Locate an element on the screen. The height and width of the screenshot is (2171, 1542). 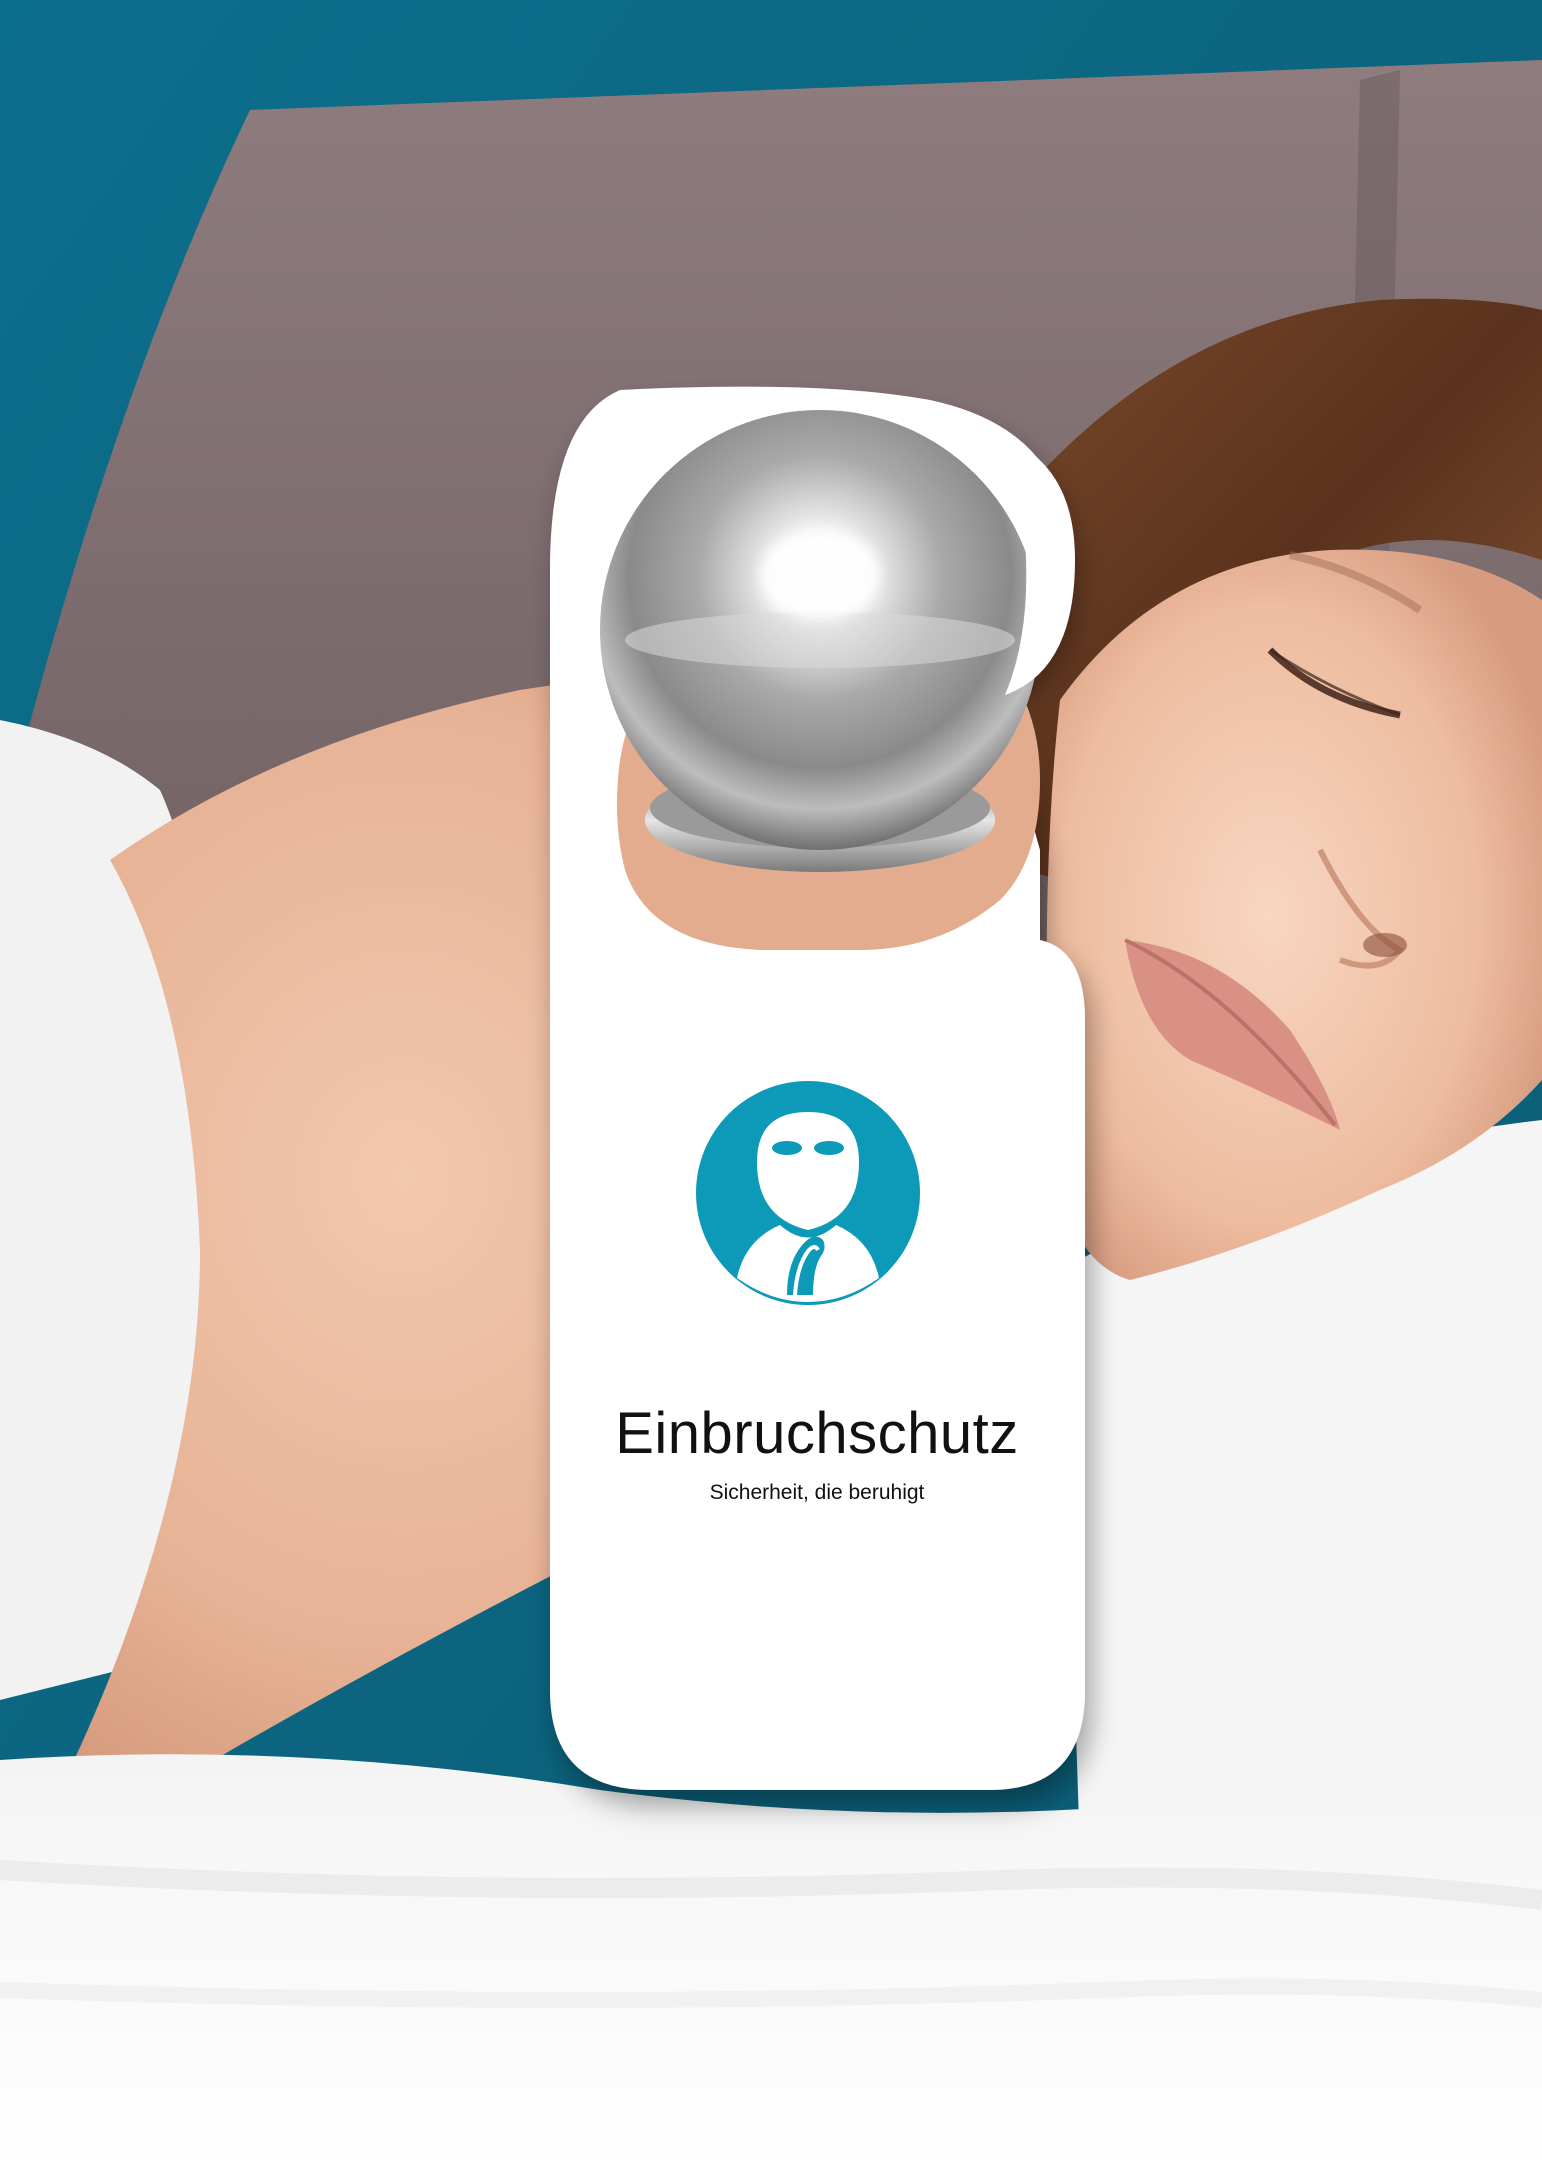
mask-eye-right is located at coordinates (829, 1148).